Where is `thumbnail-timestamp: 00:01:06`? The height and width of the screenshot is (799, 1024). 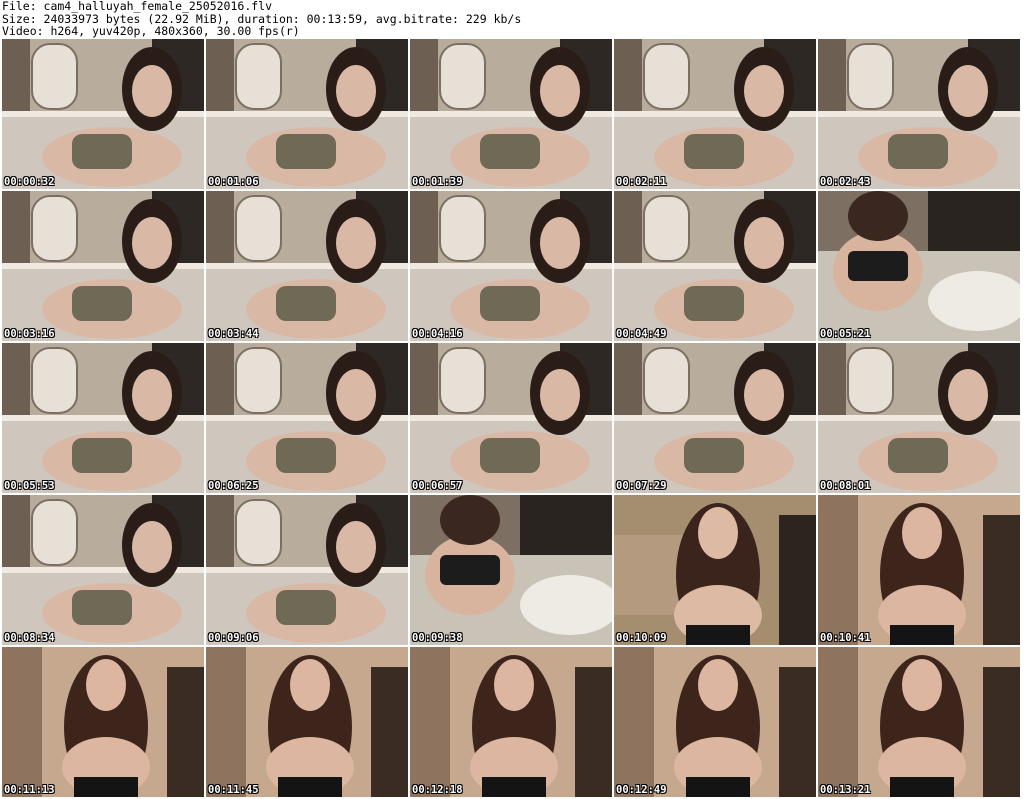
thumbnail-timestamp: 00:01:06 is located at coordinates (233, 182).